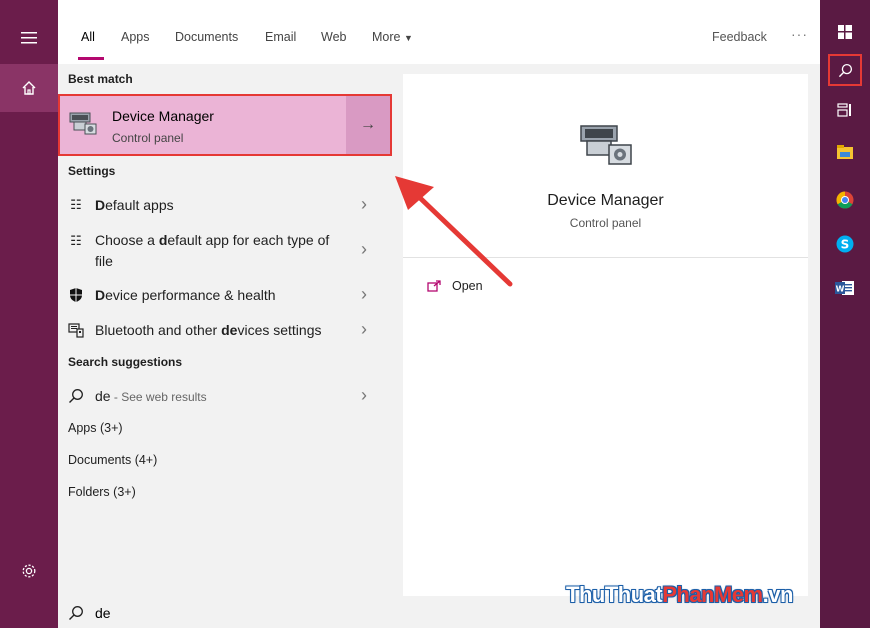  I want to click on start-rail, so click(29, 314).